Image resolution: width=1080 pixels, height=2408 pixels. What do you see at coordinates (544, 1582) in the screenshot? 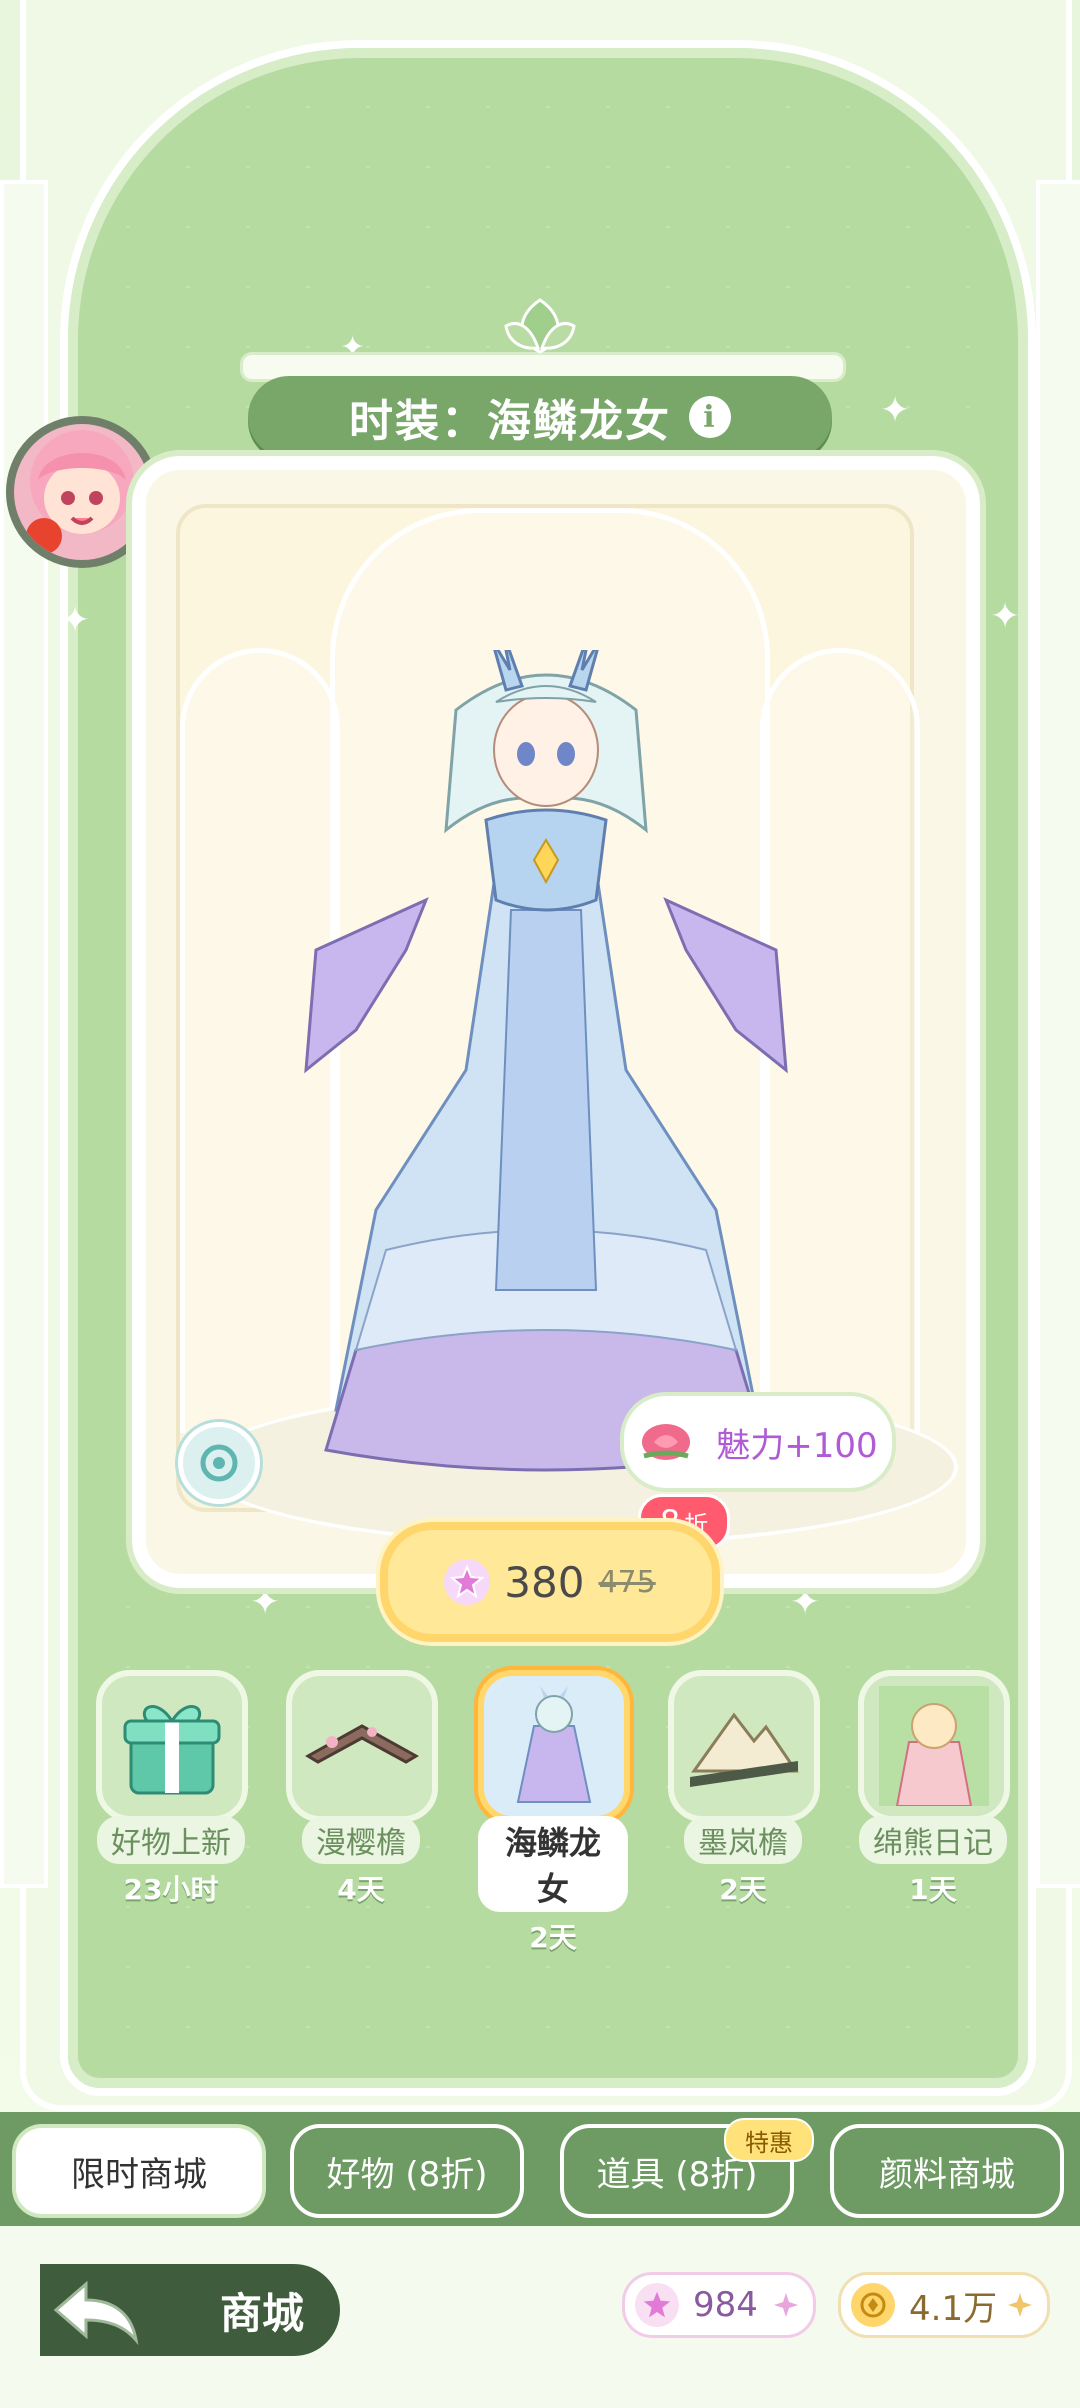
I see `price-current: 380` at bounding box center [544, 1582].